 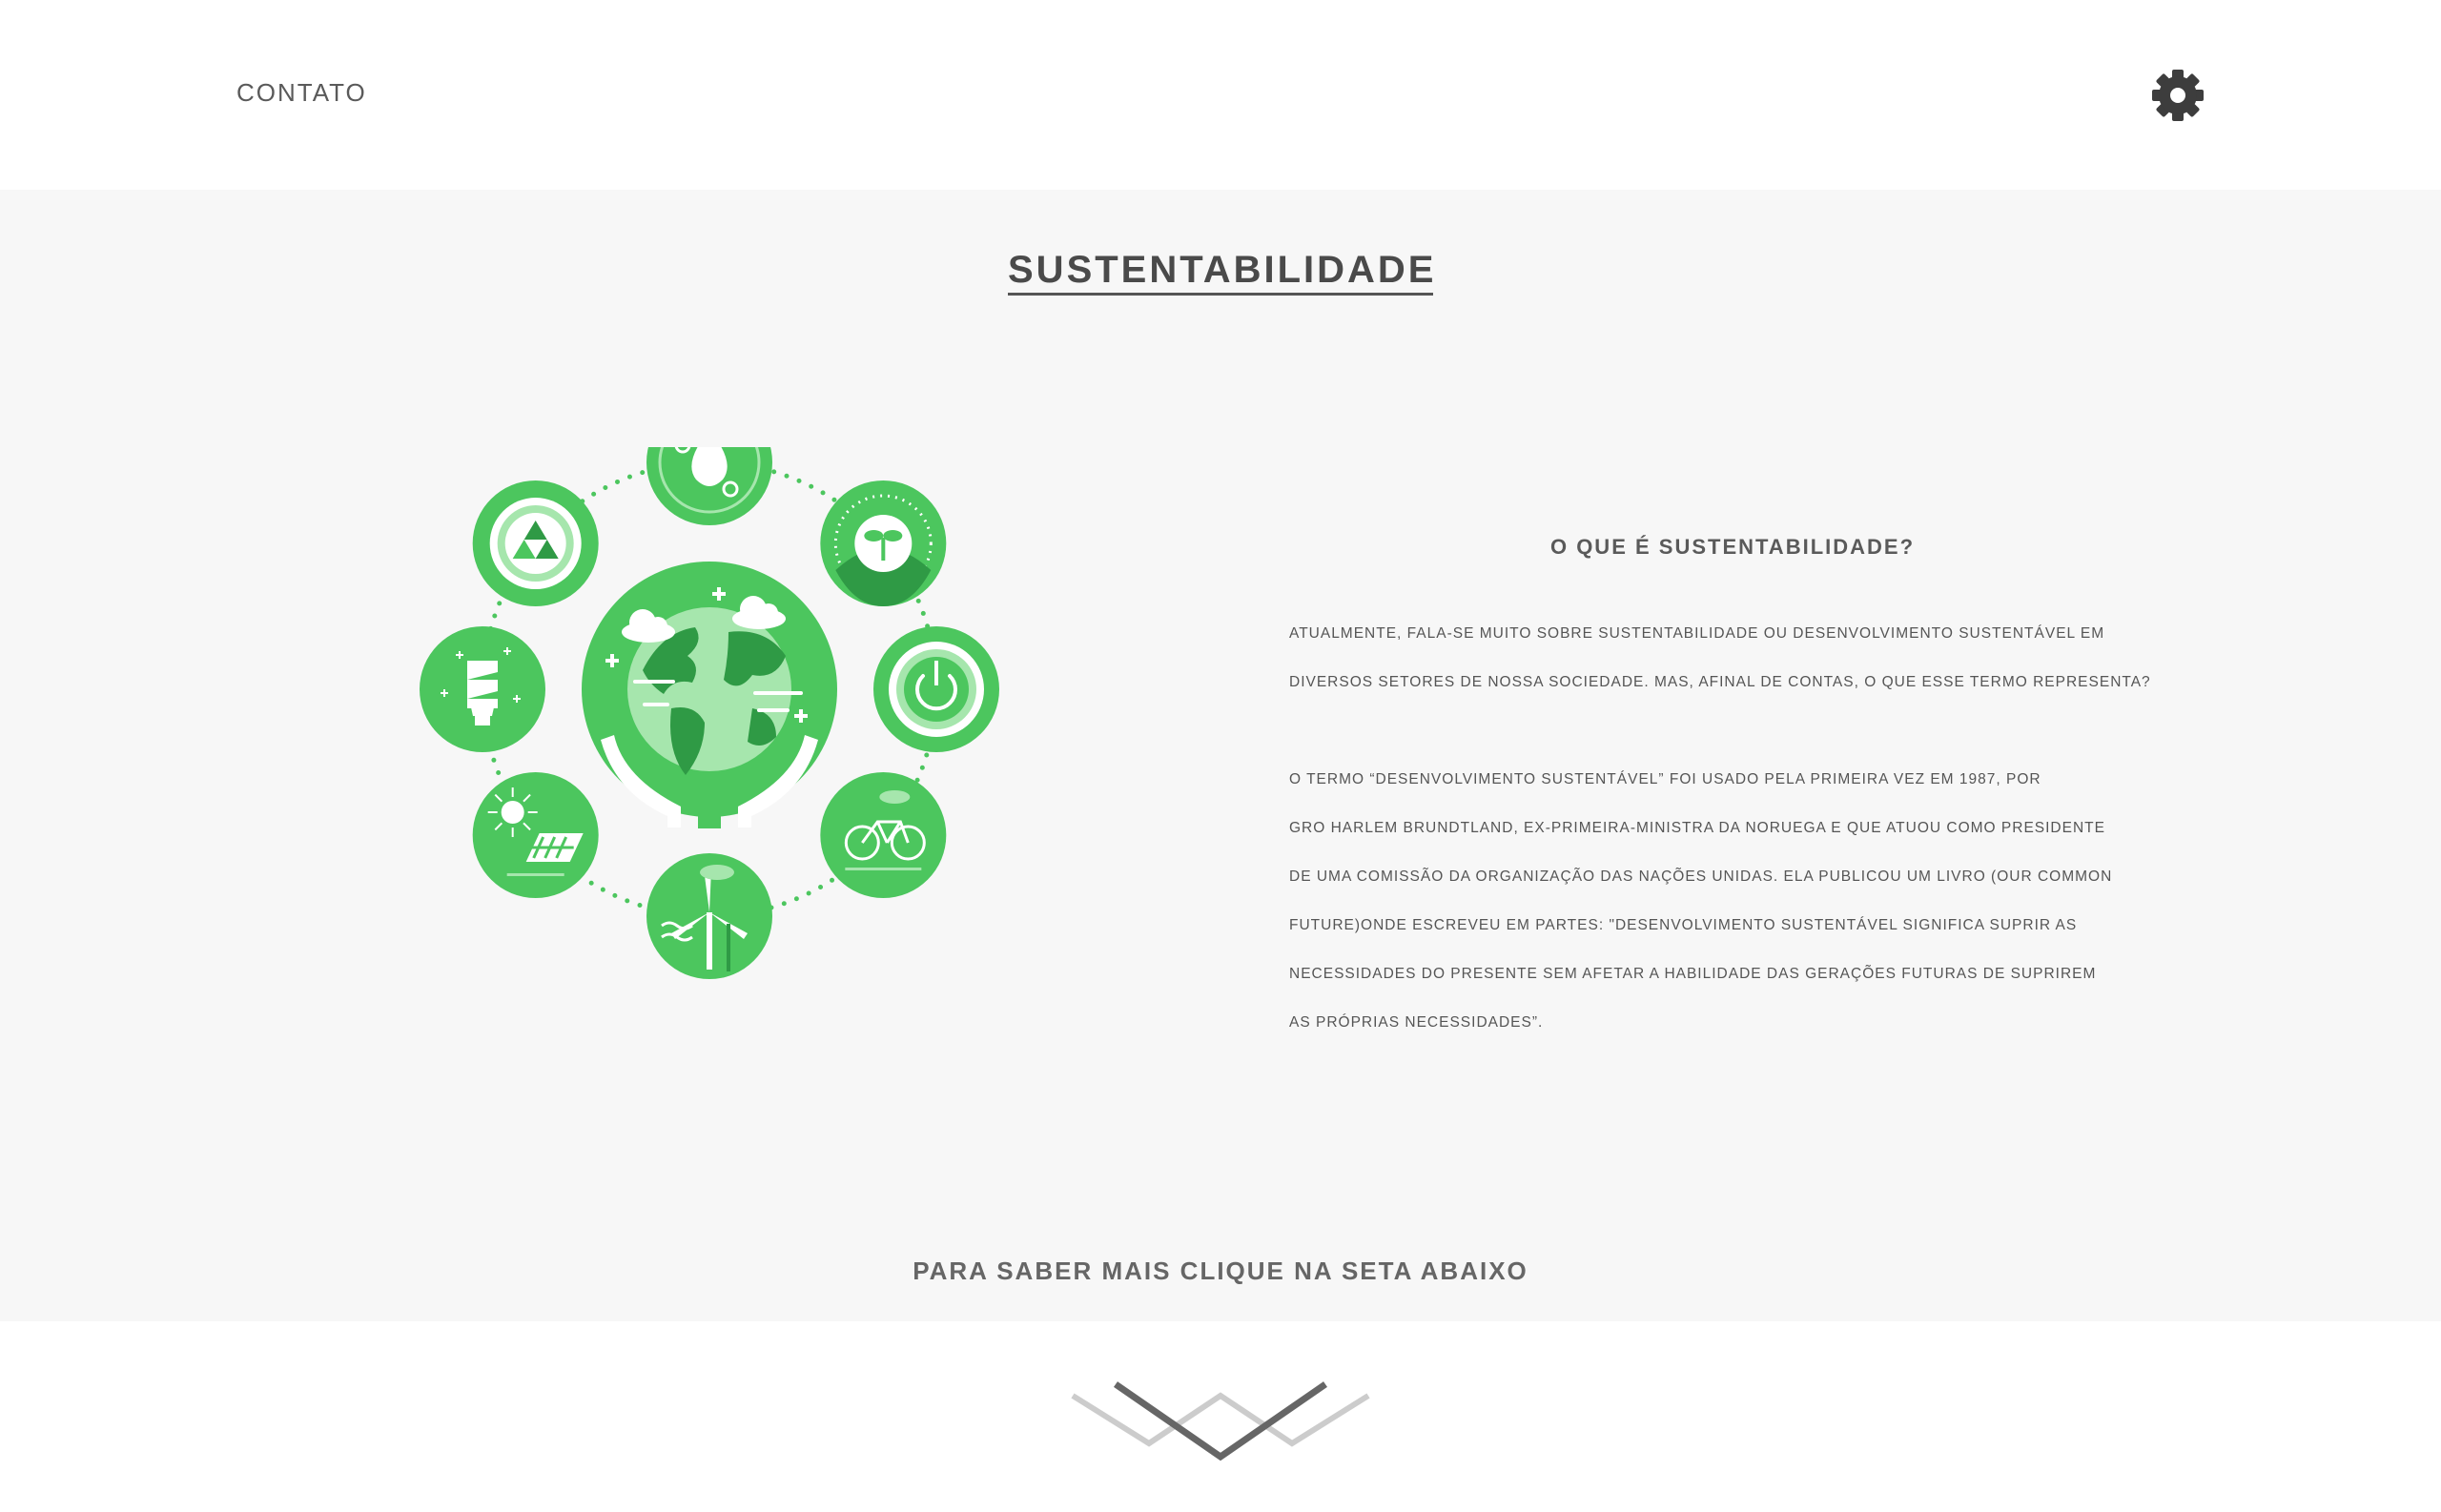 I want to click on water-drop-icon, so click(x=709, y=462).